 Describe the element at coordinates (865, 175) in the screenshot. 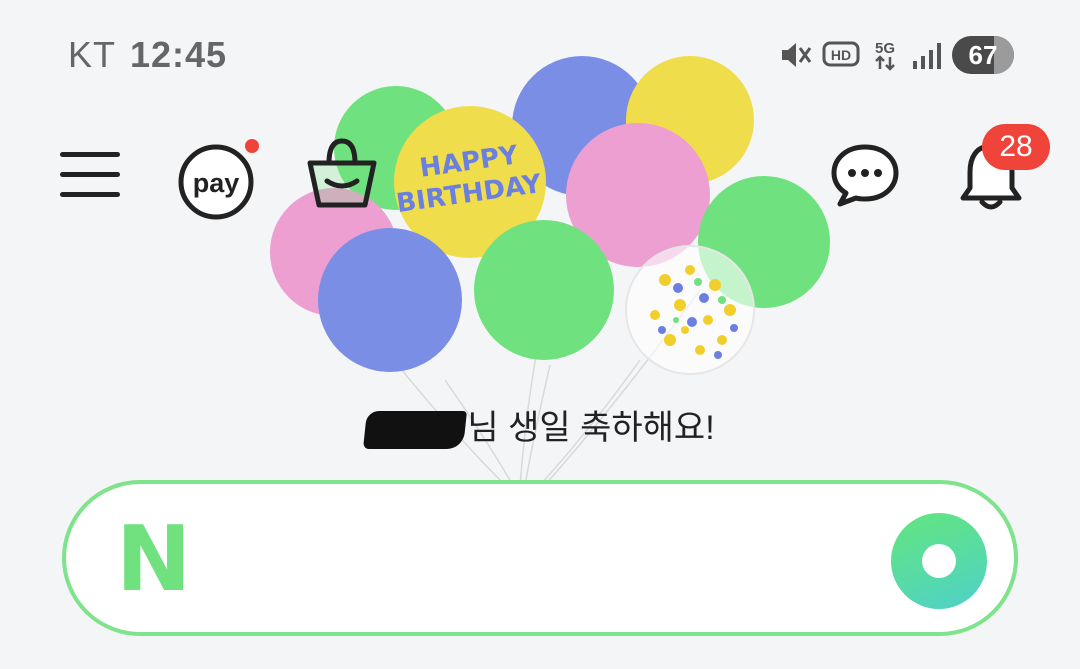

I see `chat-bubble-icon` at that location.